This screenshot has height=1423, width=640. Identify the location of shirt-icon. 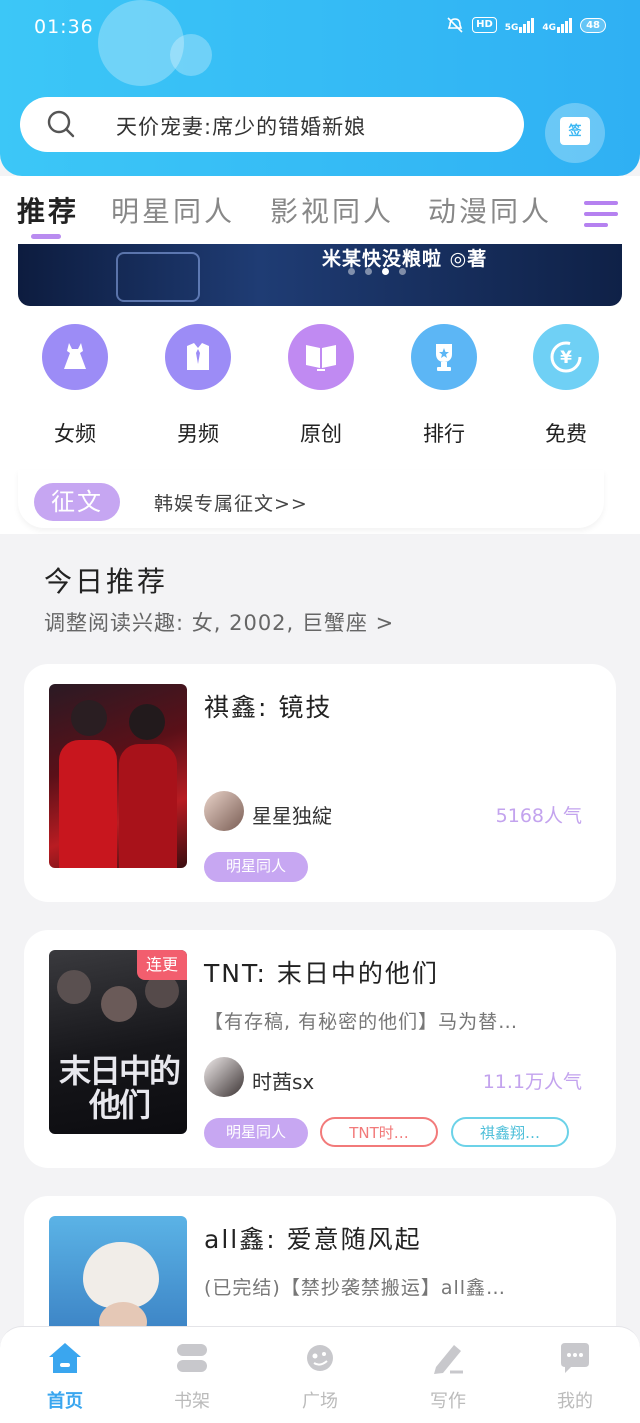
(198, 357).